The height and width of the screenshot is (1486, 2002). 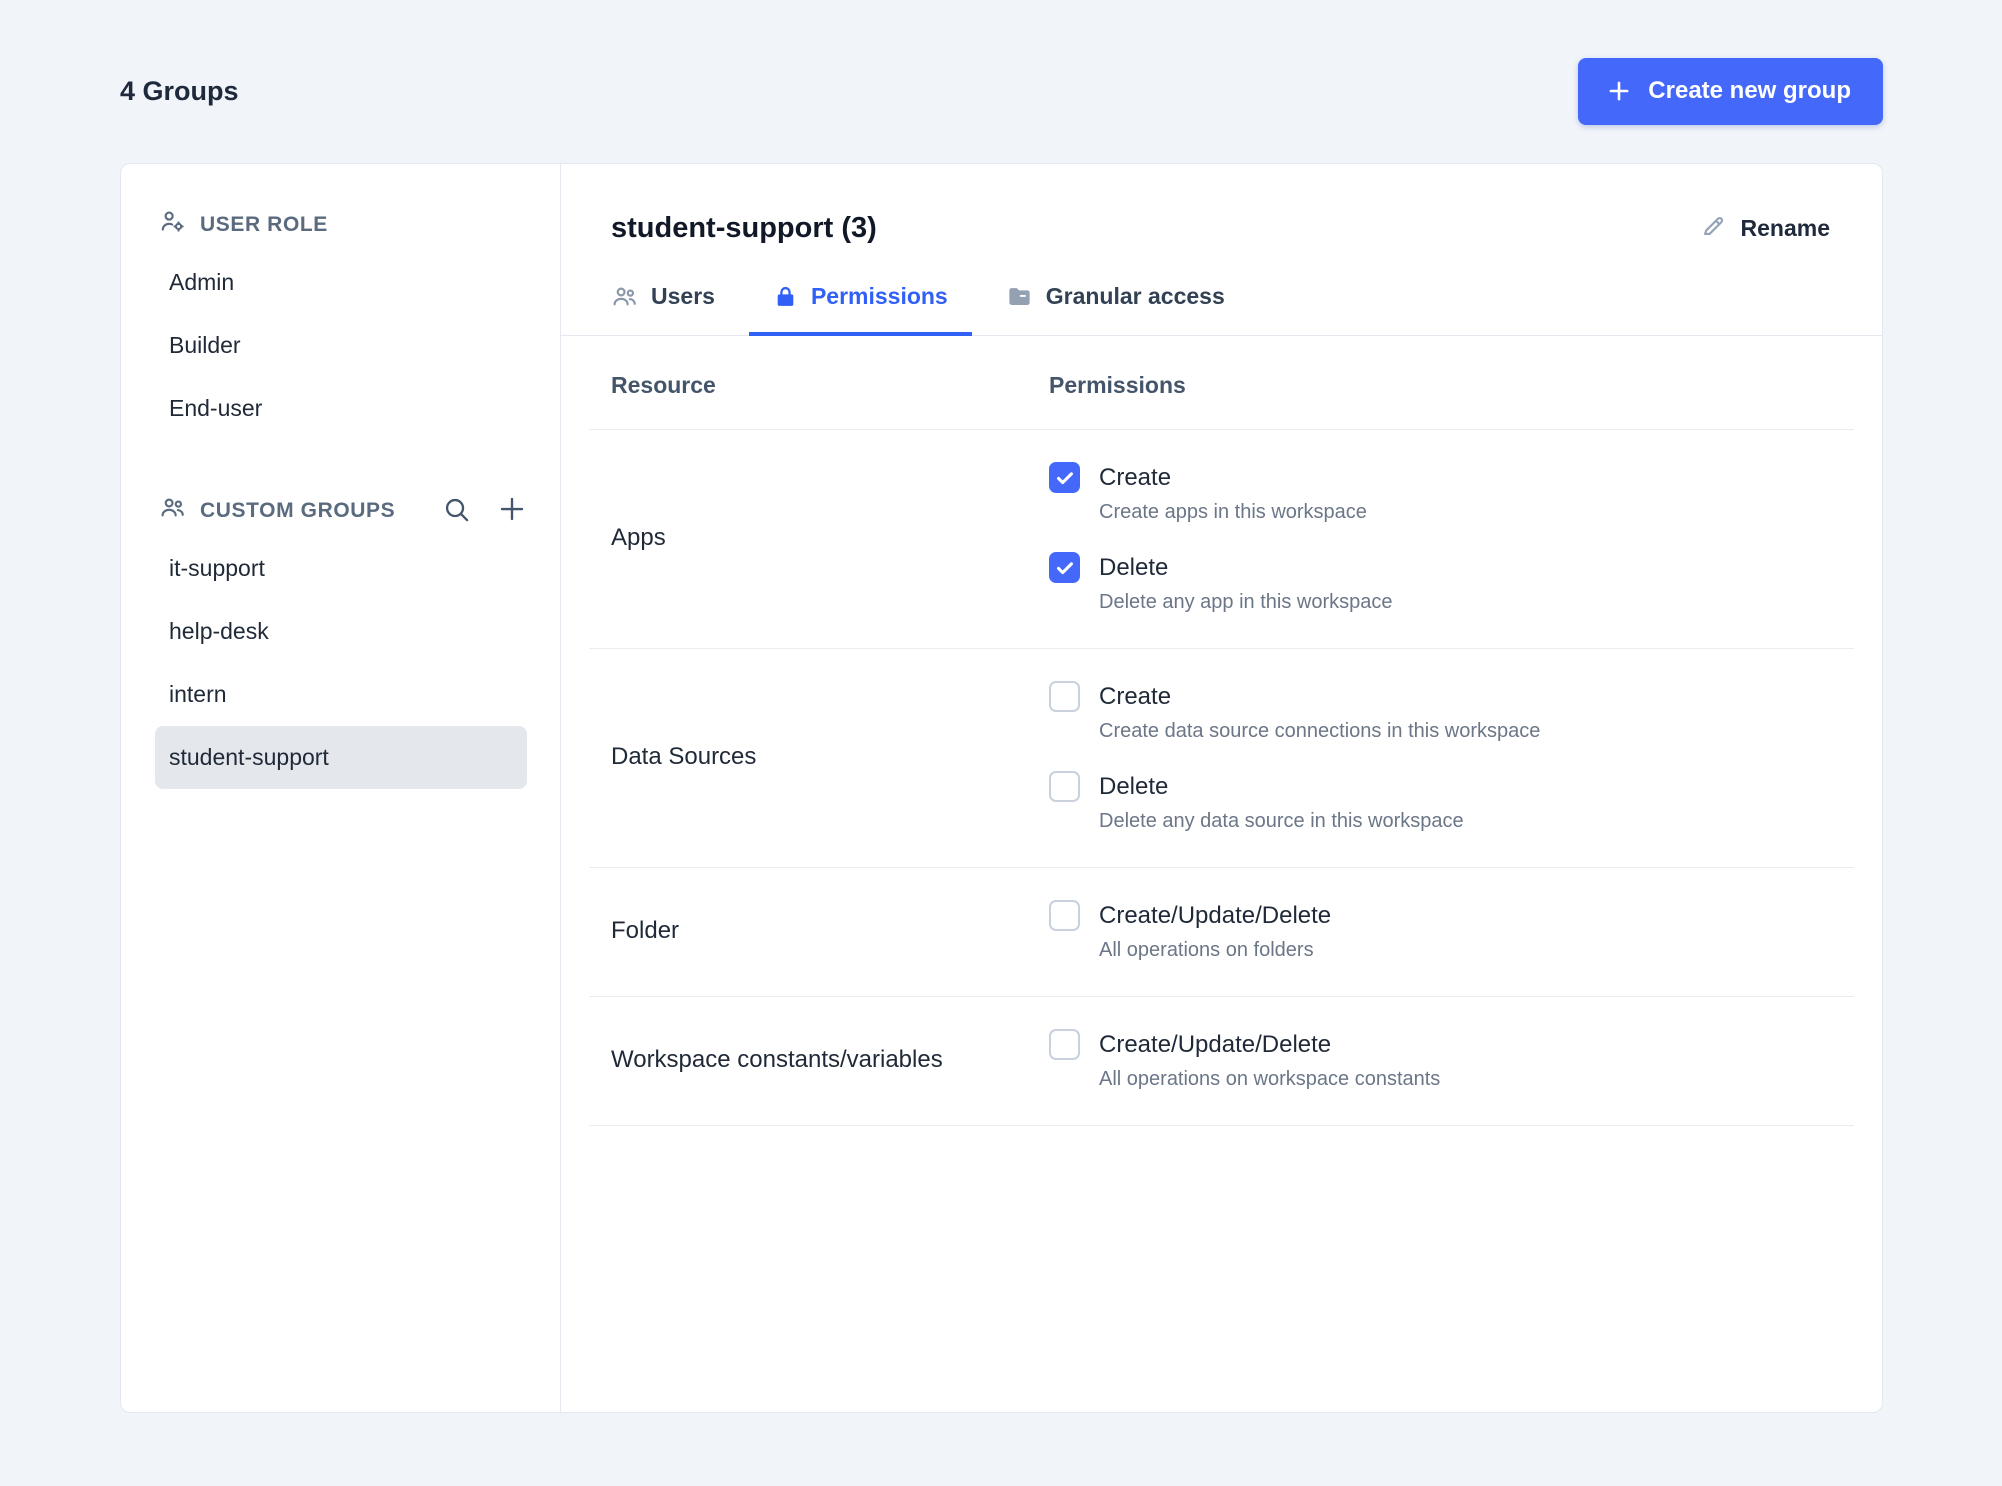 What do you see at coordinates (1064, 915) in the screenshot?
I see `folder-cud-checkbox` at bounding box center [1064, 915].